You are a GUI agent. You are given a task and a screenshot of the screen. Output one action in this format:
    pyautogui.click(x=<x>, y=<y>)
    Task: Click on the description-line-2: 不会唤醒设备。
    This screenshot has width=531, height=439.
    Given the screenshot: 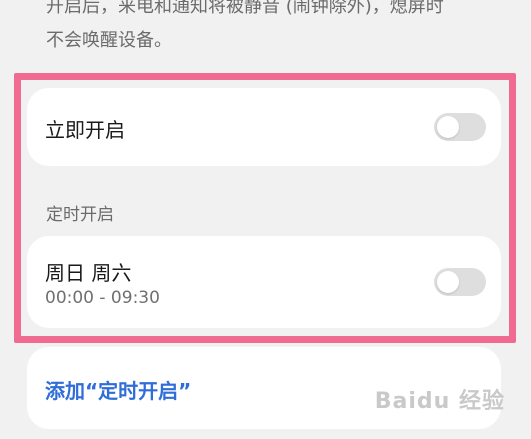 What is the action you would take?
    pyautogui.click(x=109, y=40)
    